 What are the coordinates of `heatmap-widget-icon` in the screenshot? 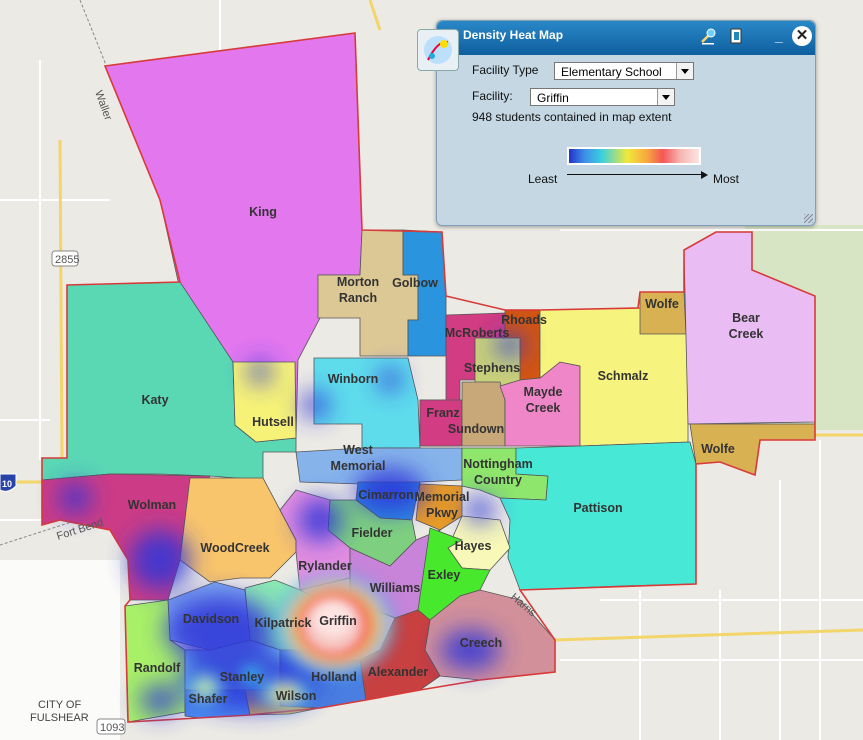 It's located at (438, 50).